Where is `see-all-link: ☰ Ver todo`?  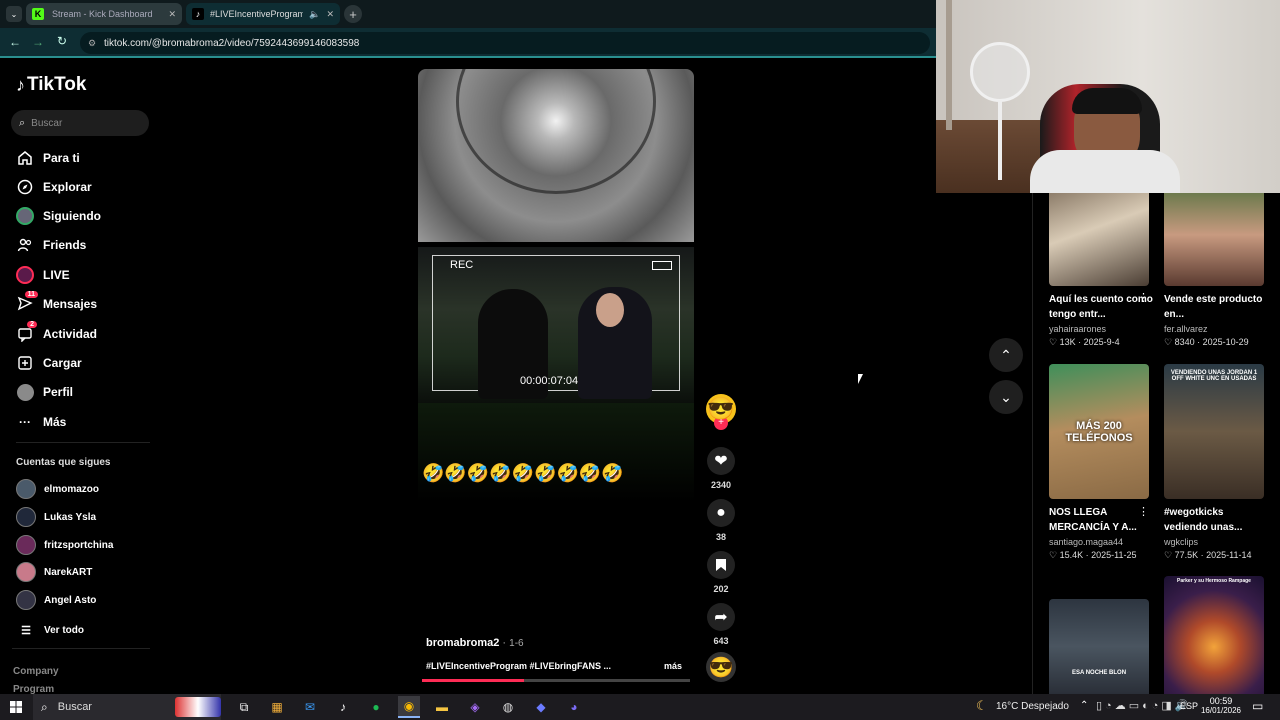 see-all-link: ☰ Ver todo is located at coordinates (50, 630).